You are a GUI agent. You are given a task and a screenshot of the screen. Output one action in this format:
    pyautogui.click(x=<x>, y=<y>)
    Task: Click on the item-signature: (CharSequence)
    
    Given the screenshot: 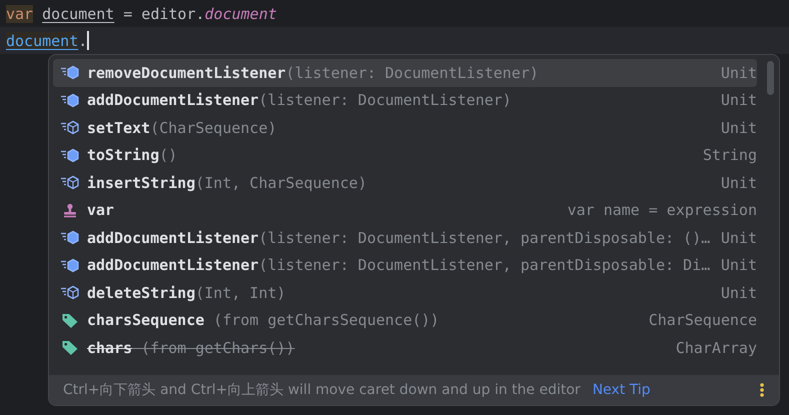 What is the action you would take?
    pyautogui.click(x=213, y=127)
    